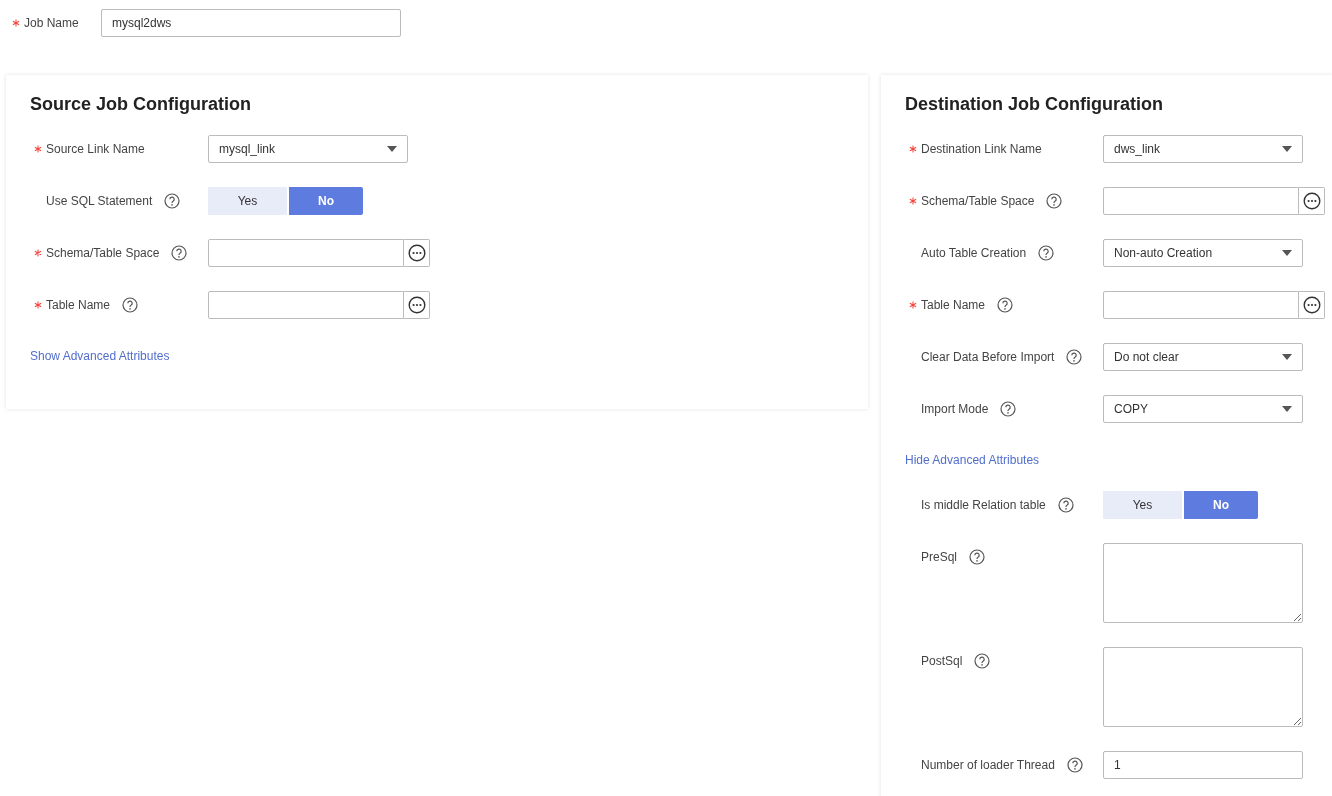 The width and height of the screenshot is (1332, 796). I want to click on section-title: Destination Job Configuration, so click(1034, 104).